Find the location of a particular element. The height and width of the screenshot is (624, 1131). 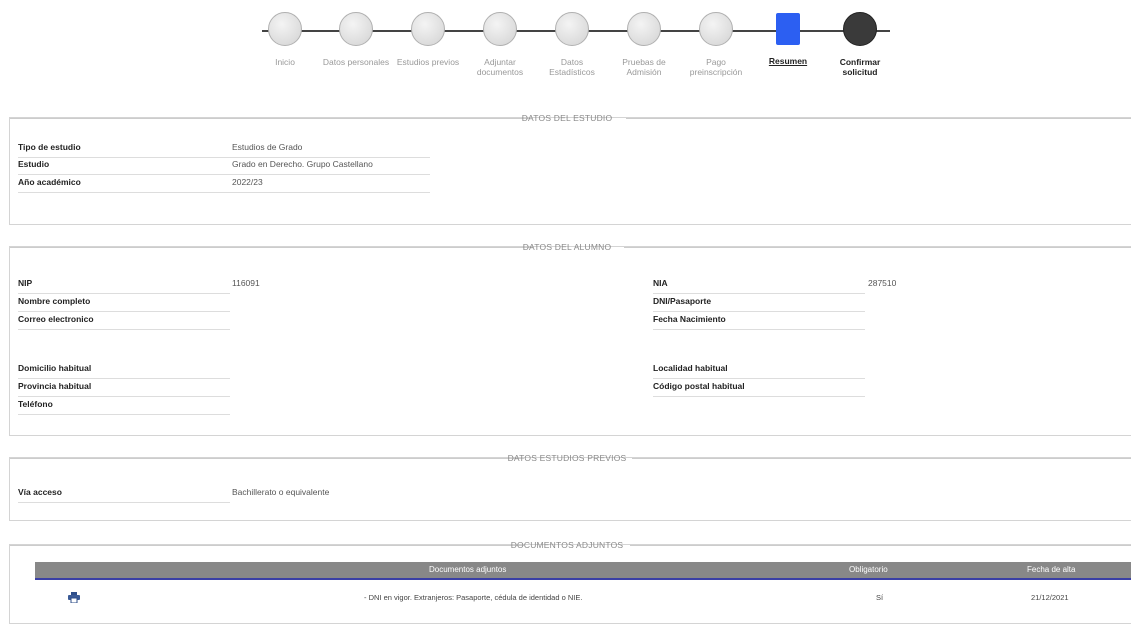

label-correo: Correo electronico is located at coordinates (124, 321).